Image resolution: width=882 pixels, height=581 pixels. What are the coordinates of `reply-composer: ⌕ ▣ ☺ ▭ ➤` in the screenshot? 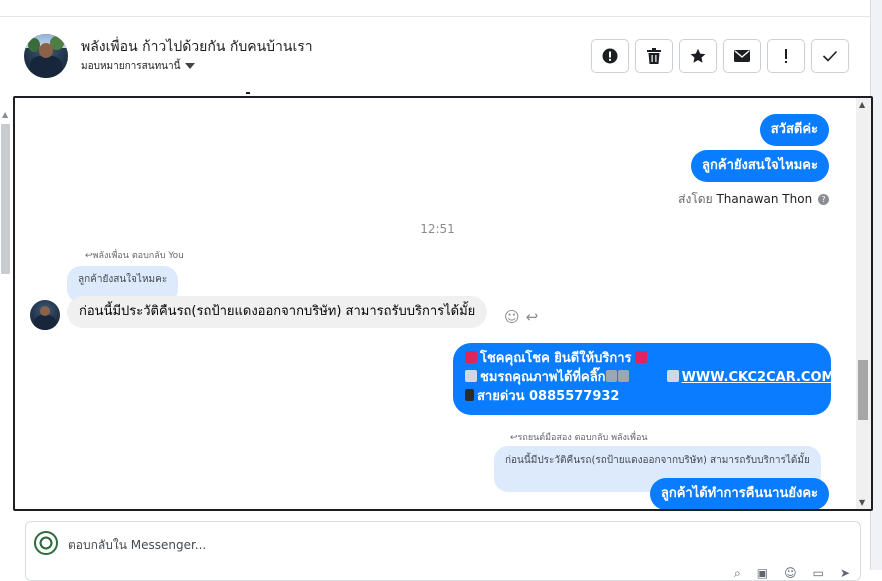 It's located at (443, 551).